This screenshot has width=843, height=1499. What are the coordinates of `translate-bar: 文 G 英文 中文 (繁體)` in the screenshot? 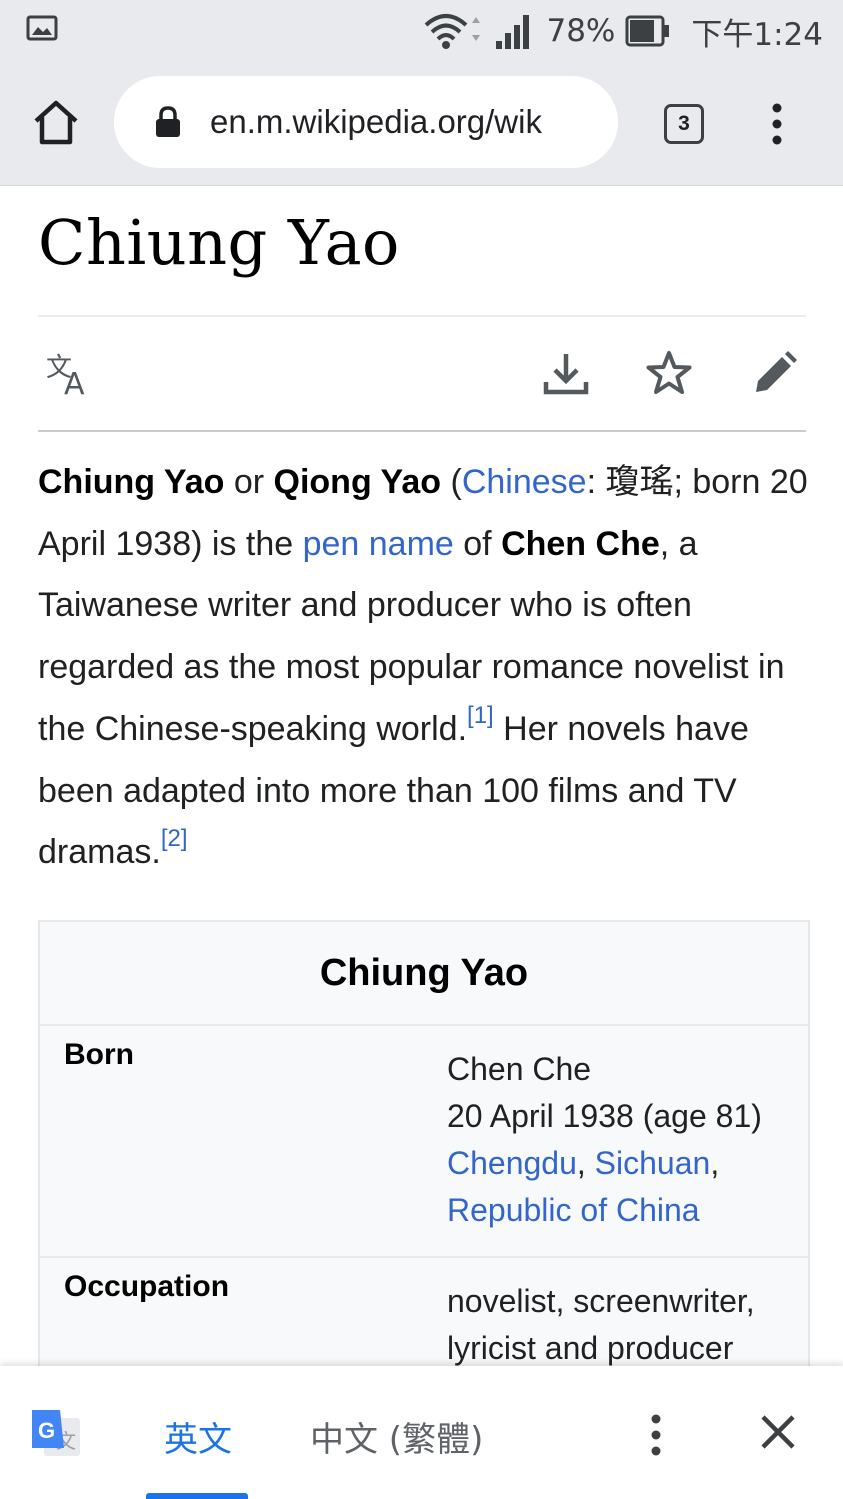 It's located at (421, 1432).